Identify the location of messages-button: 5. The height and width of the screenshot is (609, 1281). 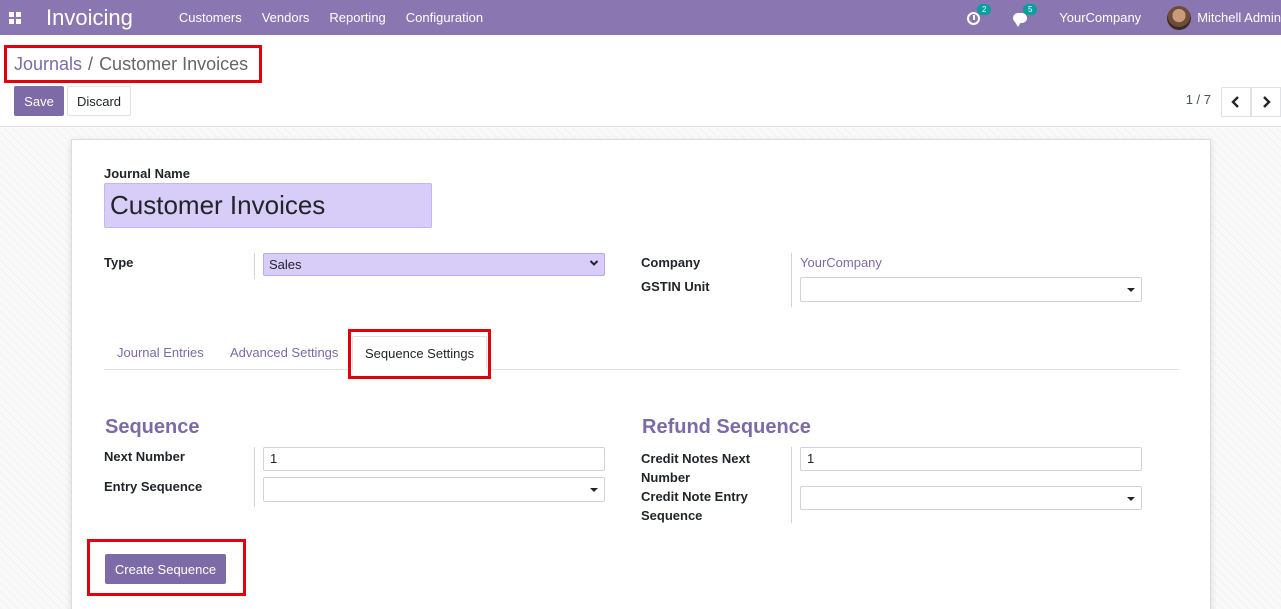
(1025, 15).